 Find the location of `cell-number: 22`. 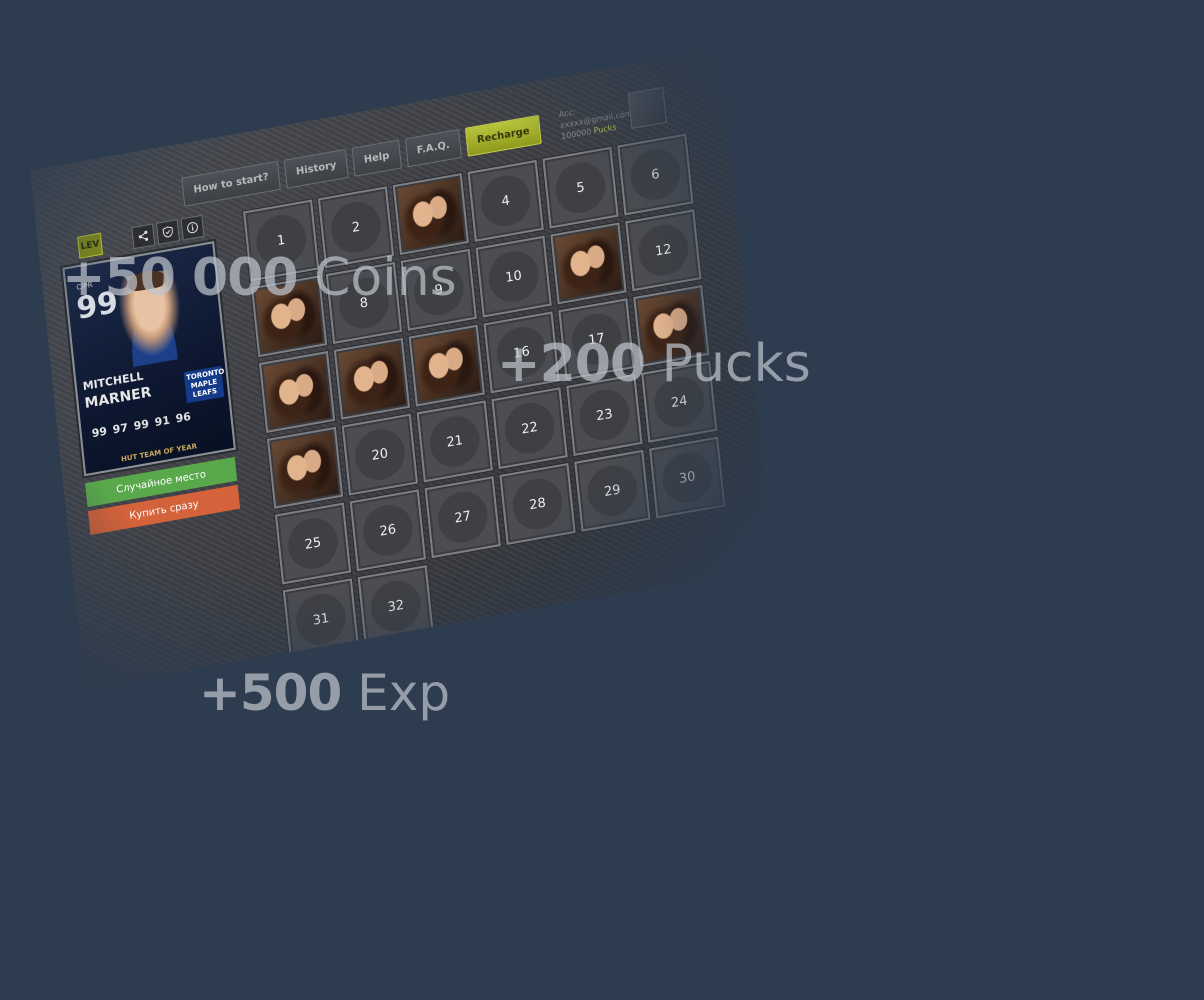

cell-number: 22 is located at coordinates (529, 428).